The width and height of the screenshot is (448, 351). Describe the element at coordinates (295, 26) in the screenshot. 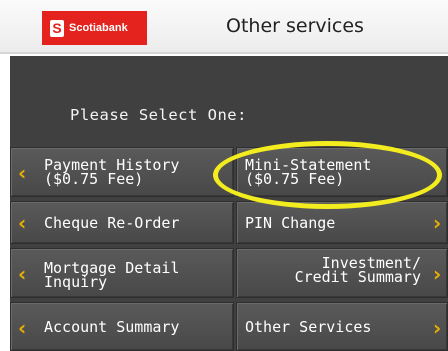

I see `page-title: Other services` at that location.